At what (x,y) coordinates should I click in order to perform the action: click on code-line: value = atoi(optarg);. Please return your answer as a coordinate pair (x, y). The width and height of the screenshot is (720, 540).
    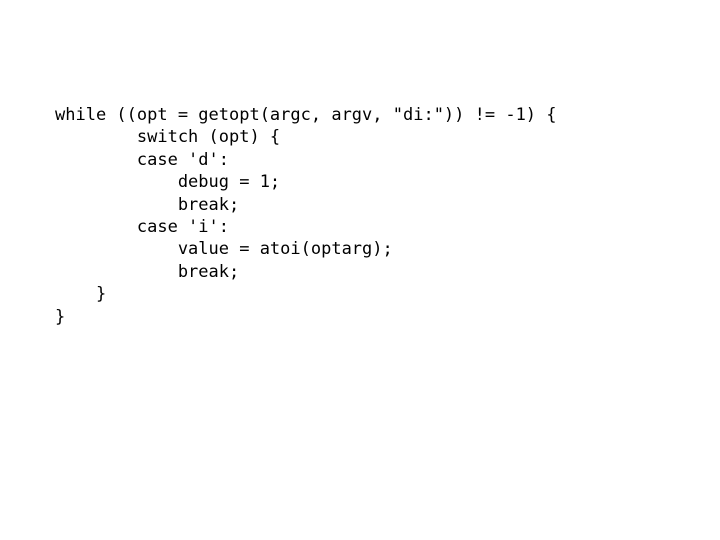
    Looking at the image, I should click on (224, 249).